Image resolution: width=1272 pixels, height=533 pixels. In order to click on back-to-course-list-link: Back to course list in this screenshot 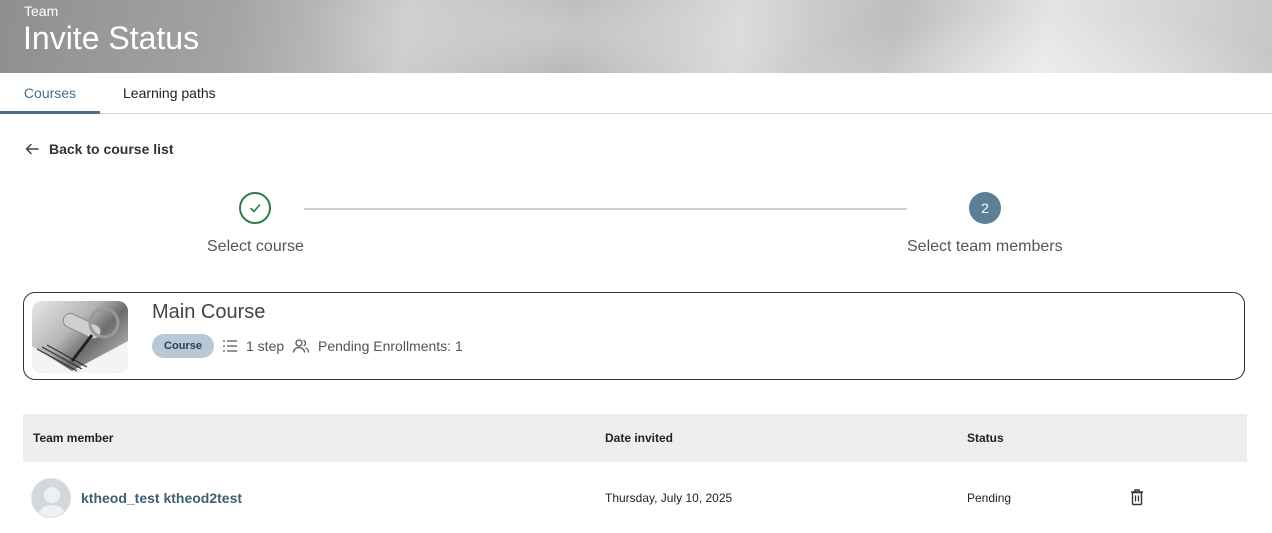, I will do `click(99, 149)`.